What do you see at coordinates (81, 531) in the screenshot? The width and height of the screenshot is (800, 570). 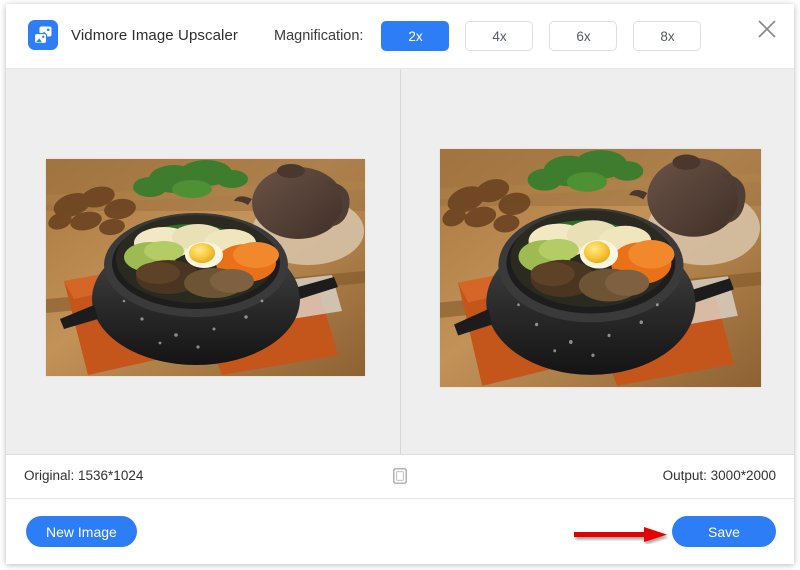 I see `new-image-button: New Image` at bounding box center [81, 531].